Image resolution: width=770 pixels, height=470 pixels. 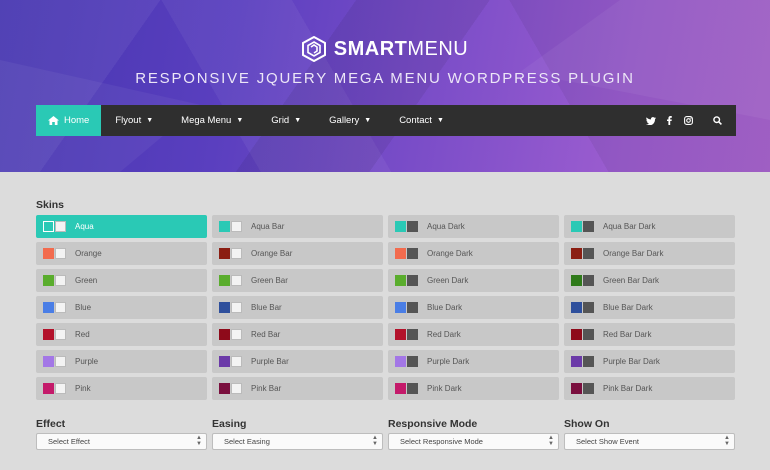 What do you see at coordinates (77, 120) in the screenshot?
I see `nav-label: Home` at bounding box center [77, 120].